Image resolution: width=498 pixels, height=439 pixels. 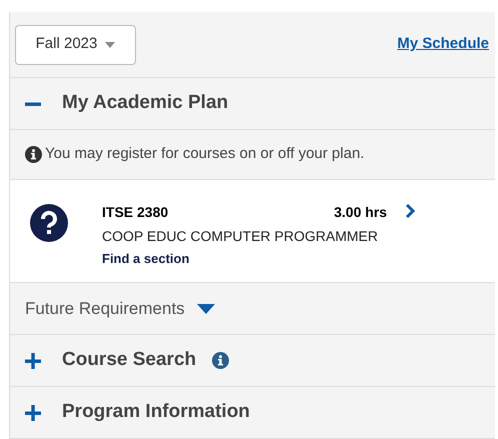 What do you see at coordinates (409, 211) in the screenshot?
I see `chevron-right-icon` at bounding box center [409, 211].